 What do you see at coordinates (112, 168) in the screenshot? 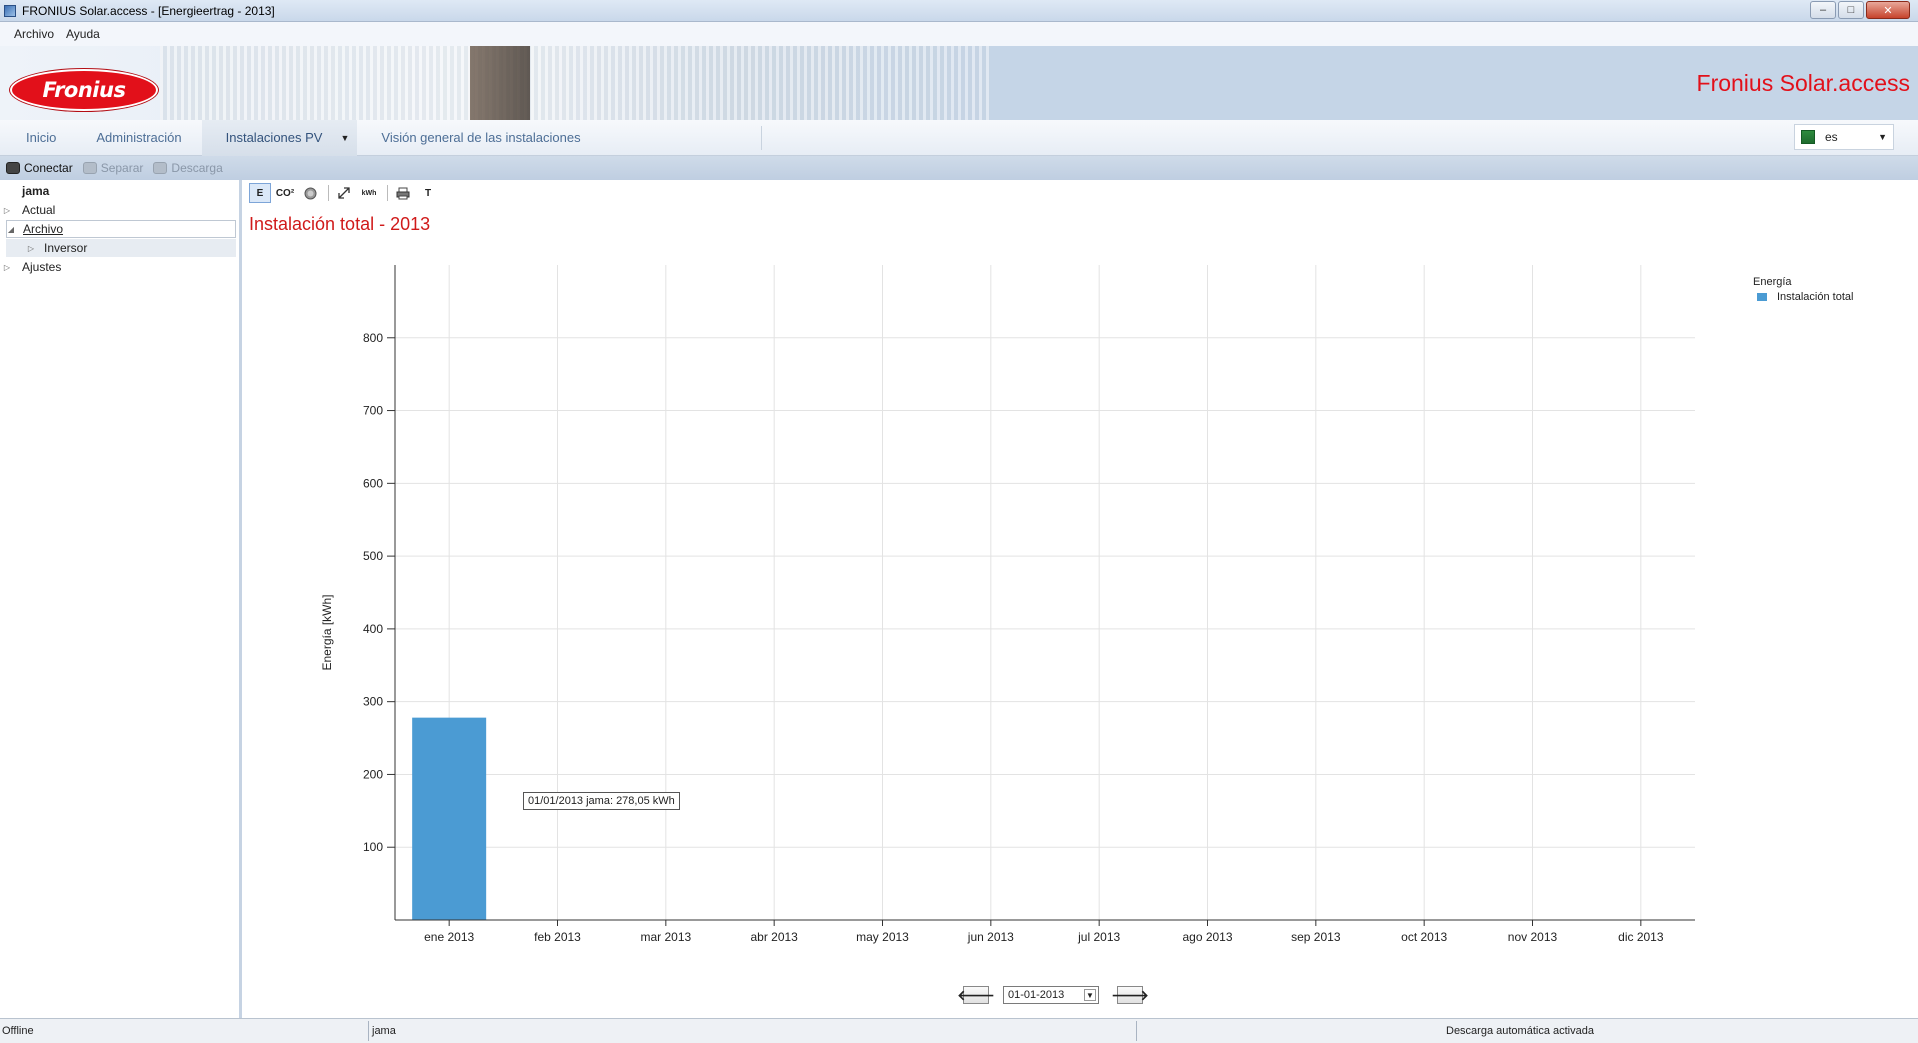
I see `disconnect-button: Separar` at bounding box center [112, 168].